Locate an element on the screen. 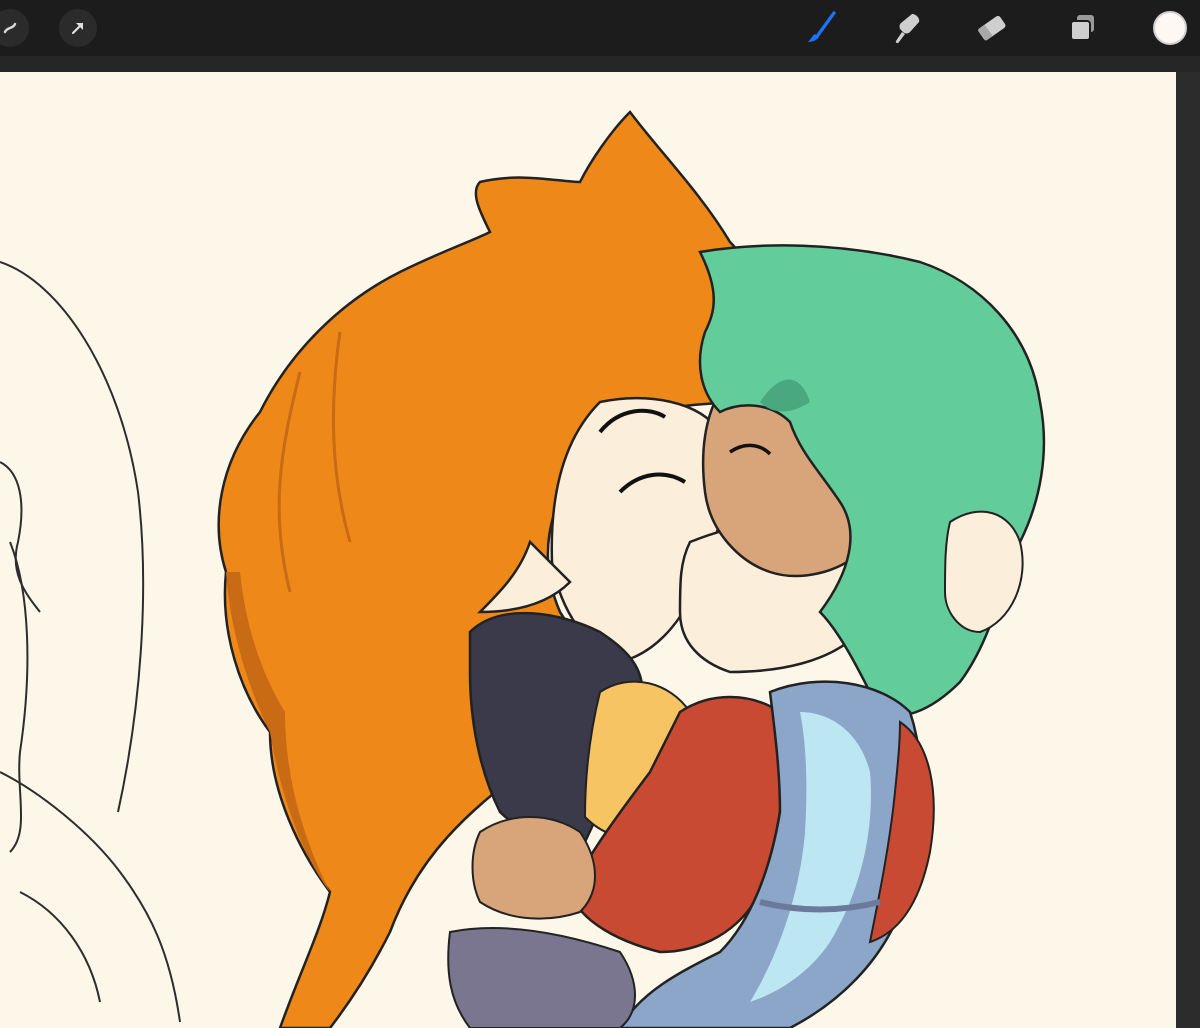 The width and height of the screenshot is (1200, 1028). eraser-tool-button is located at coordinates (992, 28).